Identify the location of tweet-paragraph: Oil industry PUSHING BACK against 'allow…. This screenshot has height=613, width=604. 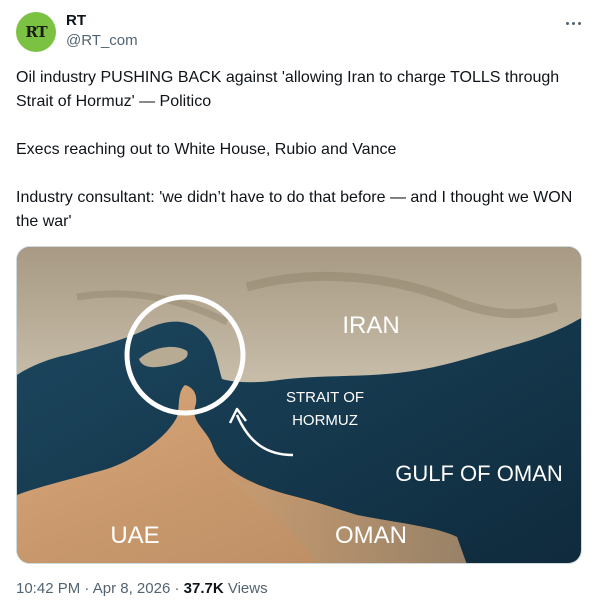
(288, 89).